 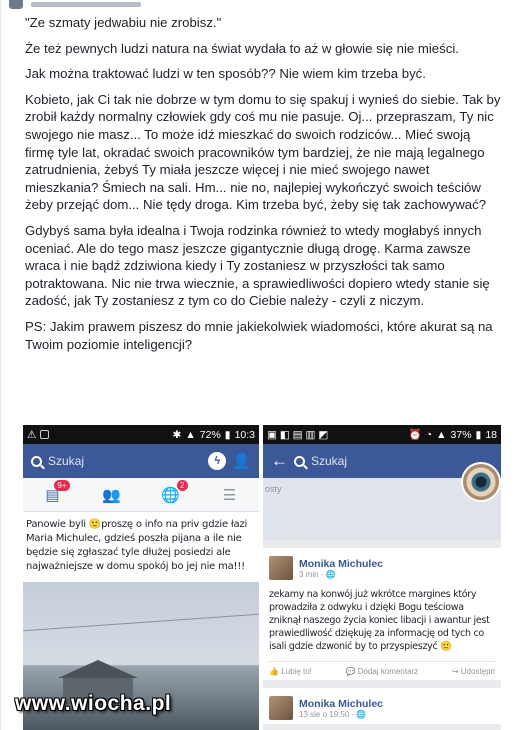 What do you see at coordinates (481, 482) in the screenshot?
I see `profile-picture` at bounding box center [481, 482].